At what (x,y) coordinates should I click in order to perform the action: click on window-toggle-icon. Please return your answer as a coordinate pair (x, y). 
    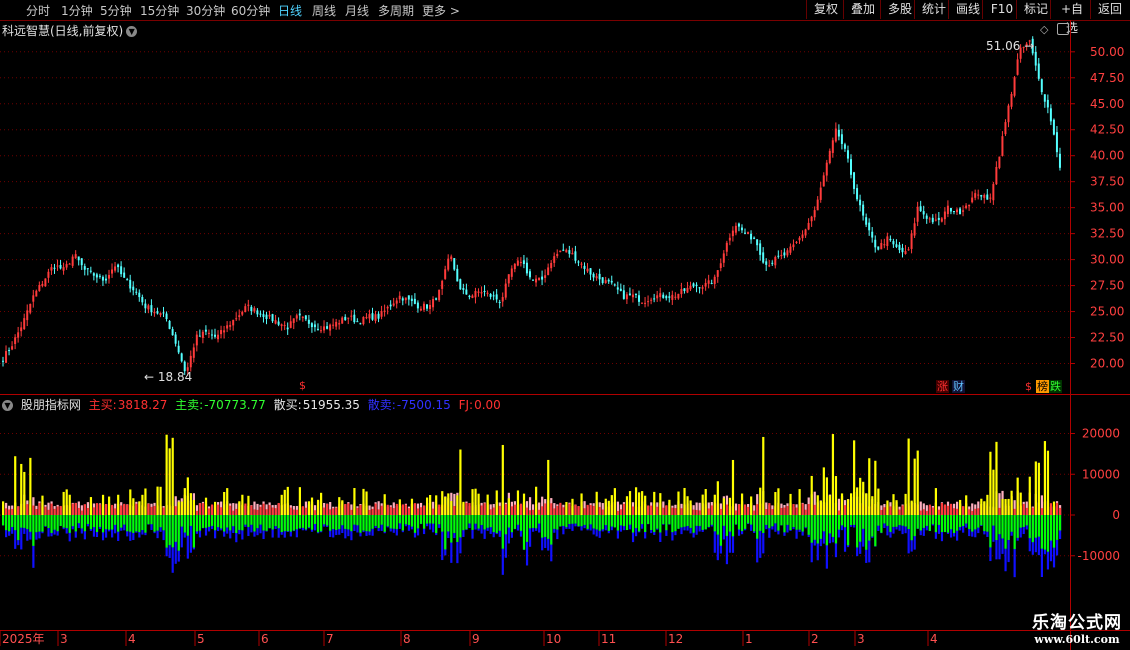
    Looking at the image, I should click on (1063, 29).